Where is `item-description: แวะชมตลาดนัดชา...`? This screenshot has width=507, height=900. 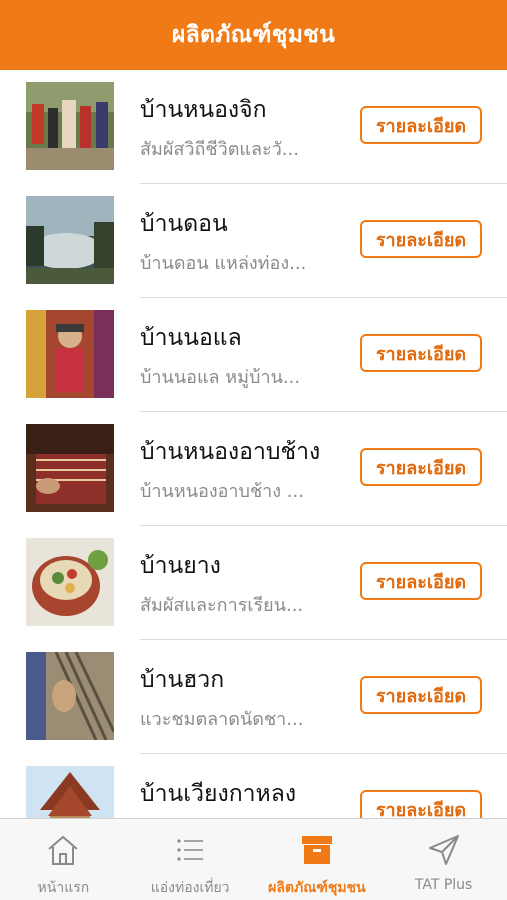 item-description: แวะชมตลาดนัดชา... is located at coordinates (222, 719).